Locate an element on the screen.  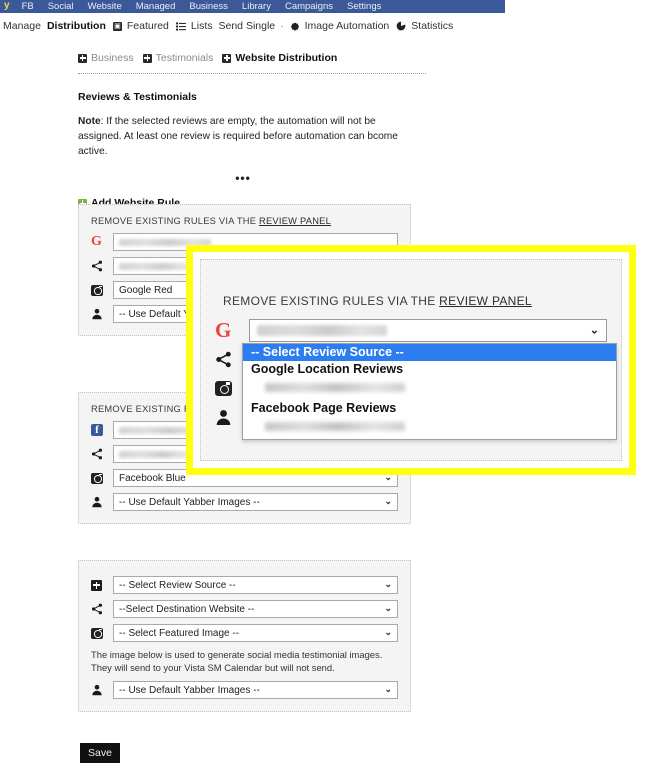
tab-business-label: Business is located at coordinates (112, 58).